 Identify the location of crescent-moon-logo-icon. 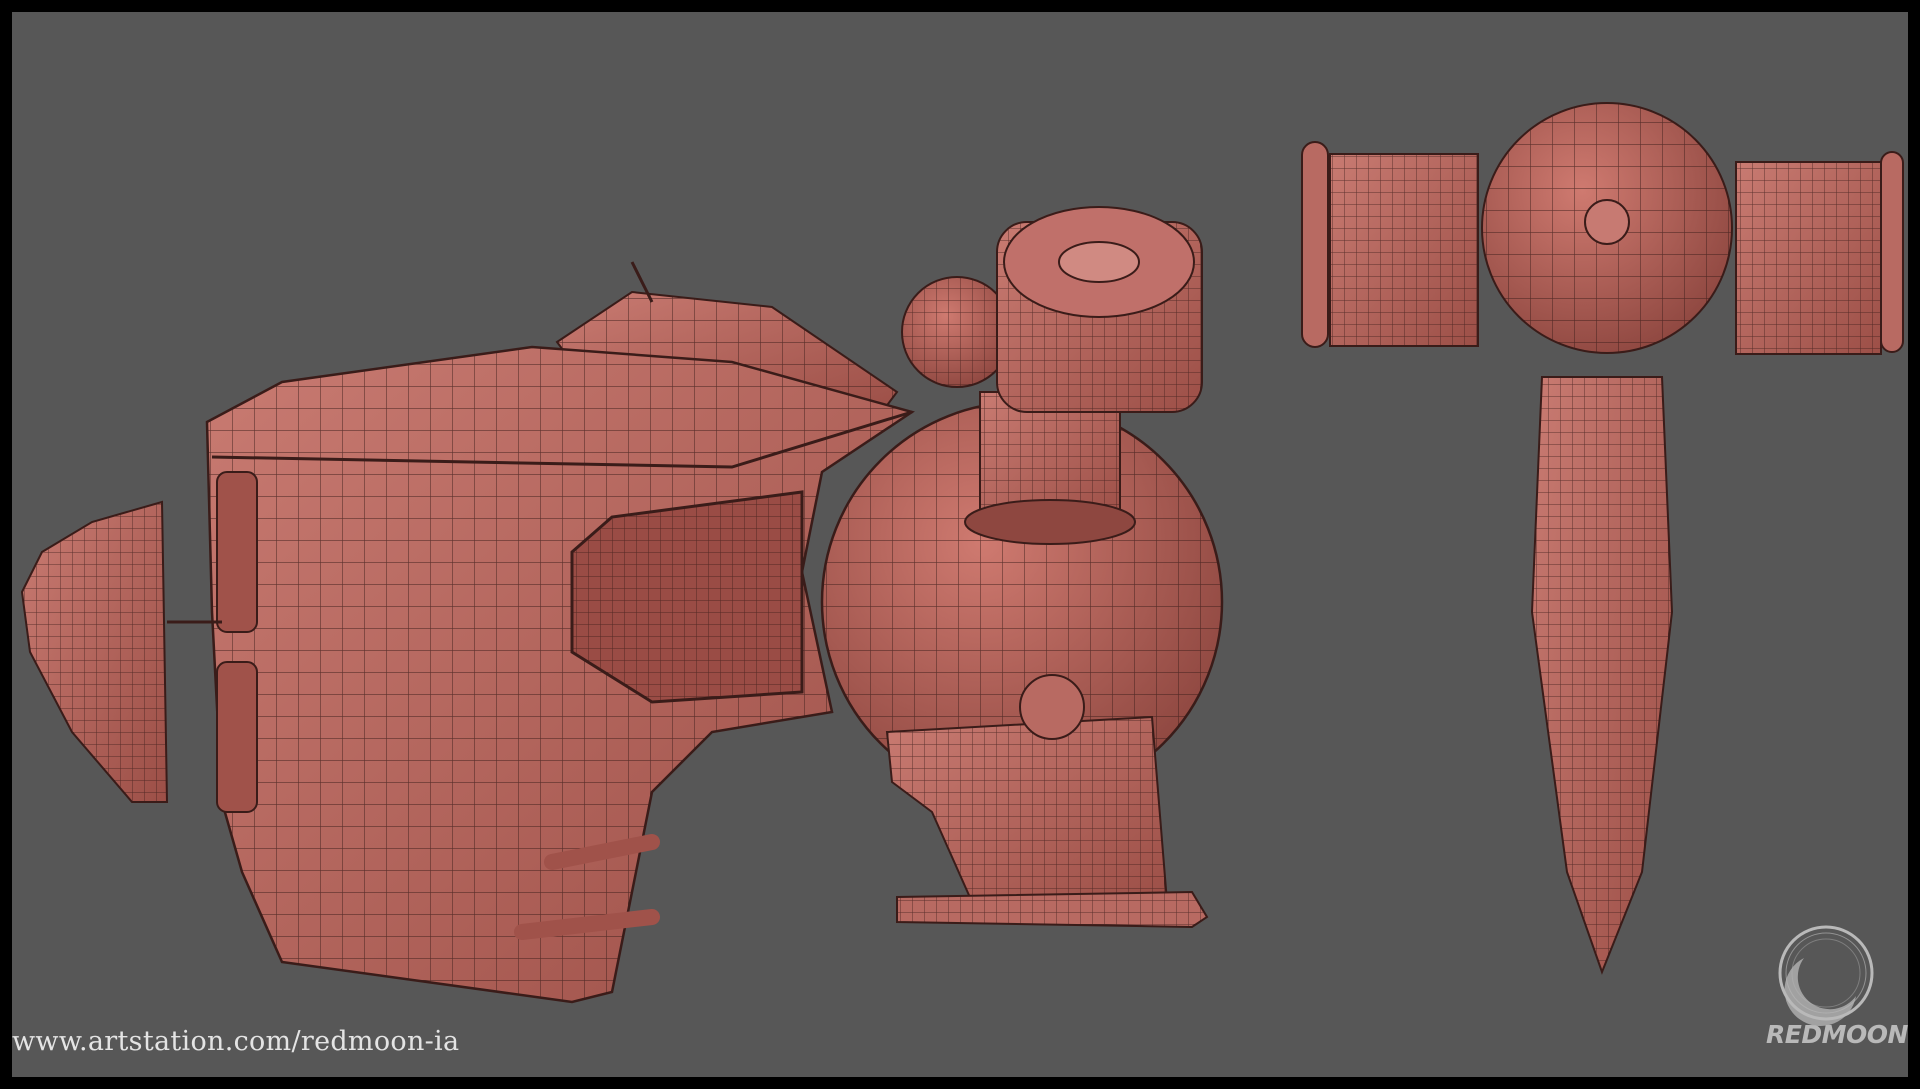
(1826, 975).